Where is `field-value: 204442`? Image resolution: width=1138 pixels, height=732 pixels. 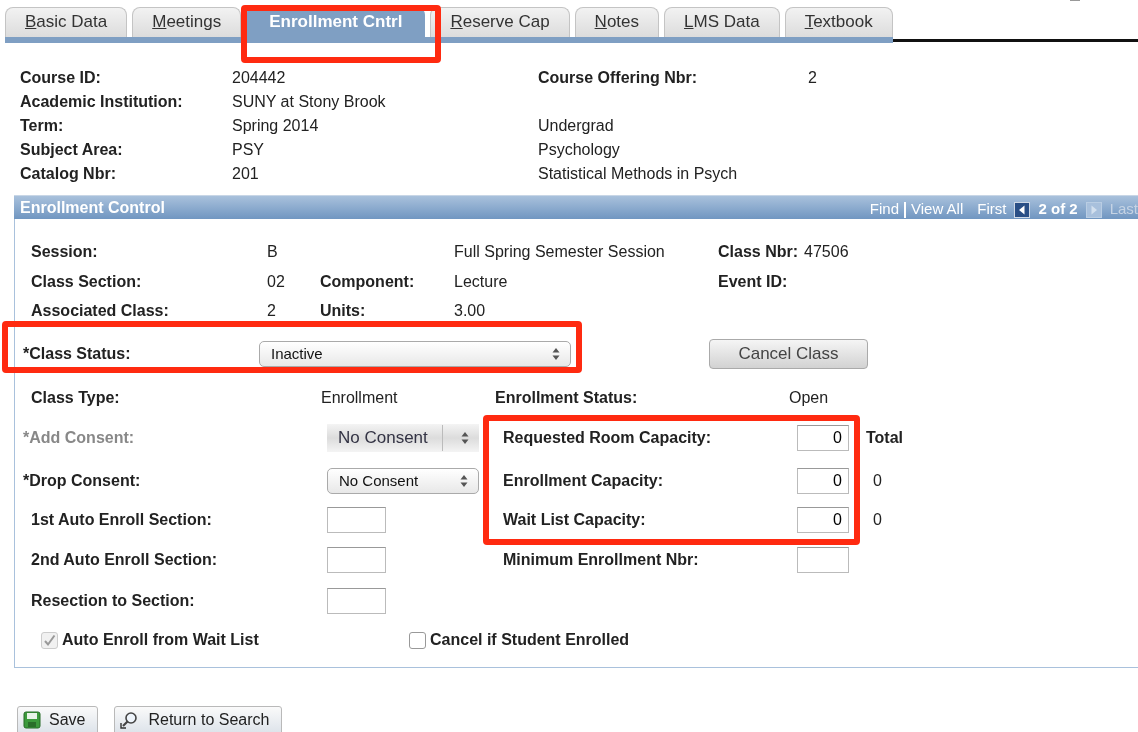 field-value: 204442 is located at coordinates (259, 78).